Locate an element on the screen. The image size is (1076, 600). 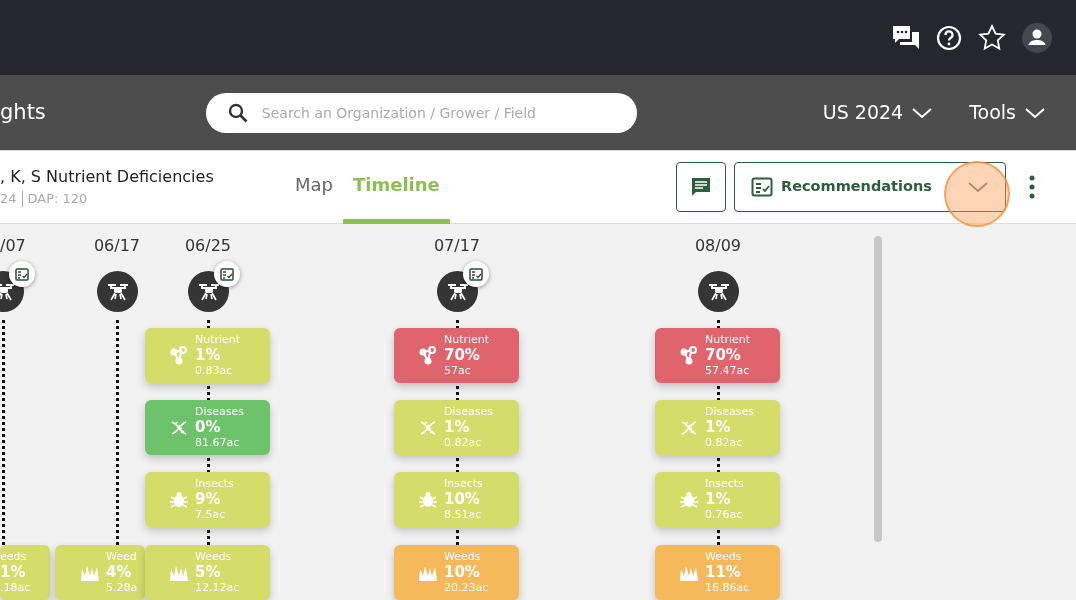
subtitle-text: 24 is located at coordinates (8, 199).